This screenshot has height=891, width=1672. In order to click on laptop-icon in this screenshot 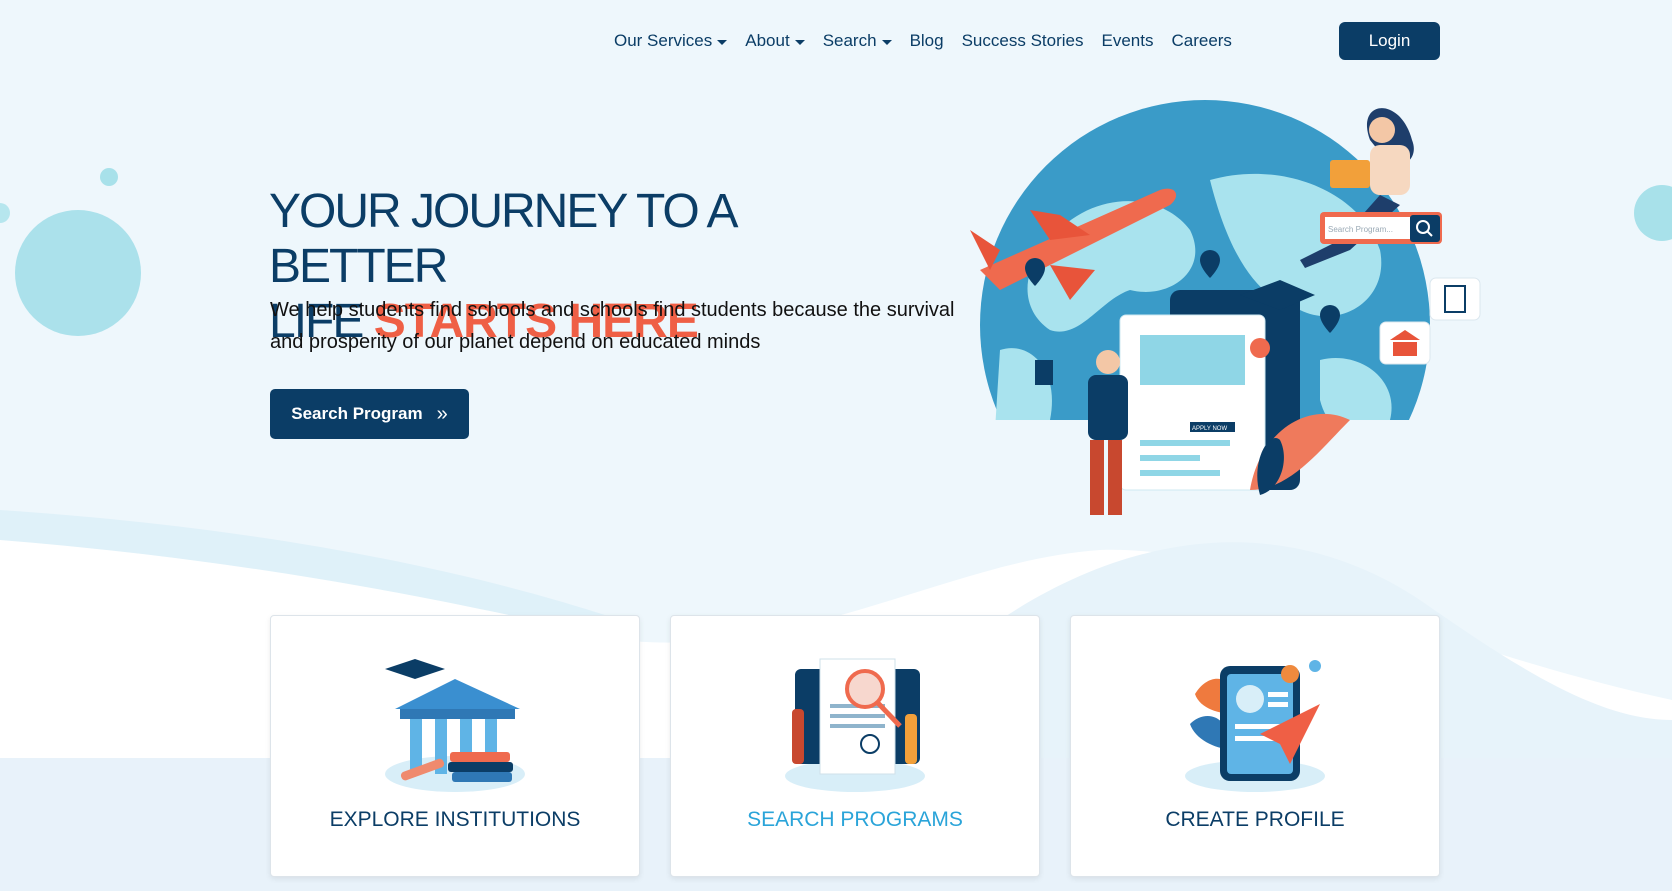, I will do `click(1350, 174)`.